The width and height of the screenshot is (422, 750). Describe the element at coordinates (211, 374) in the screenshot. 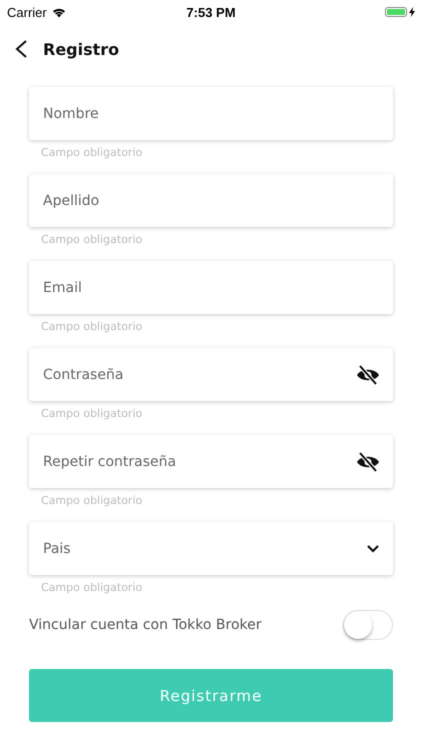

I see `input-field: Contraseña` at that location.